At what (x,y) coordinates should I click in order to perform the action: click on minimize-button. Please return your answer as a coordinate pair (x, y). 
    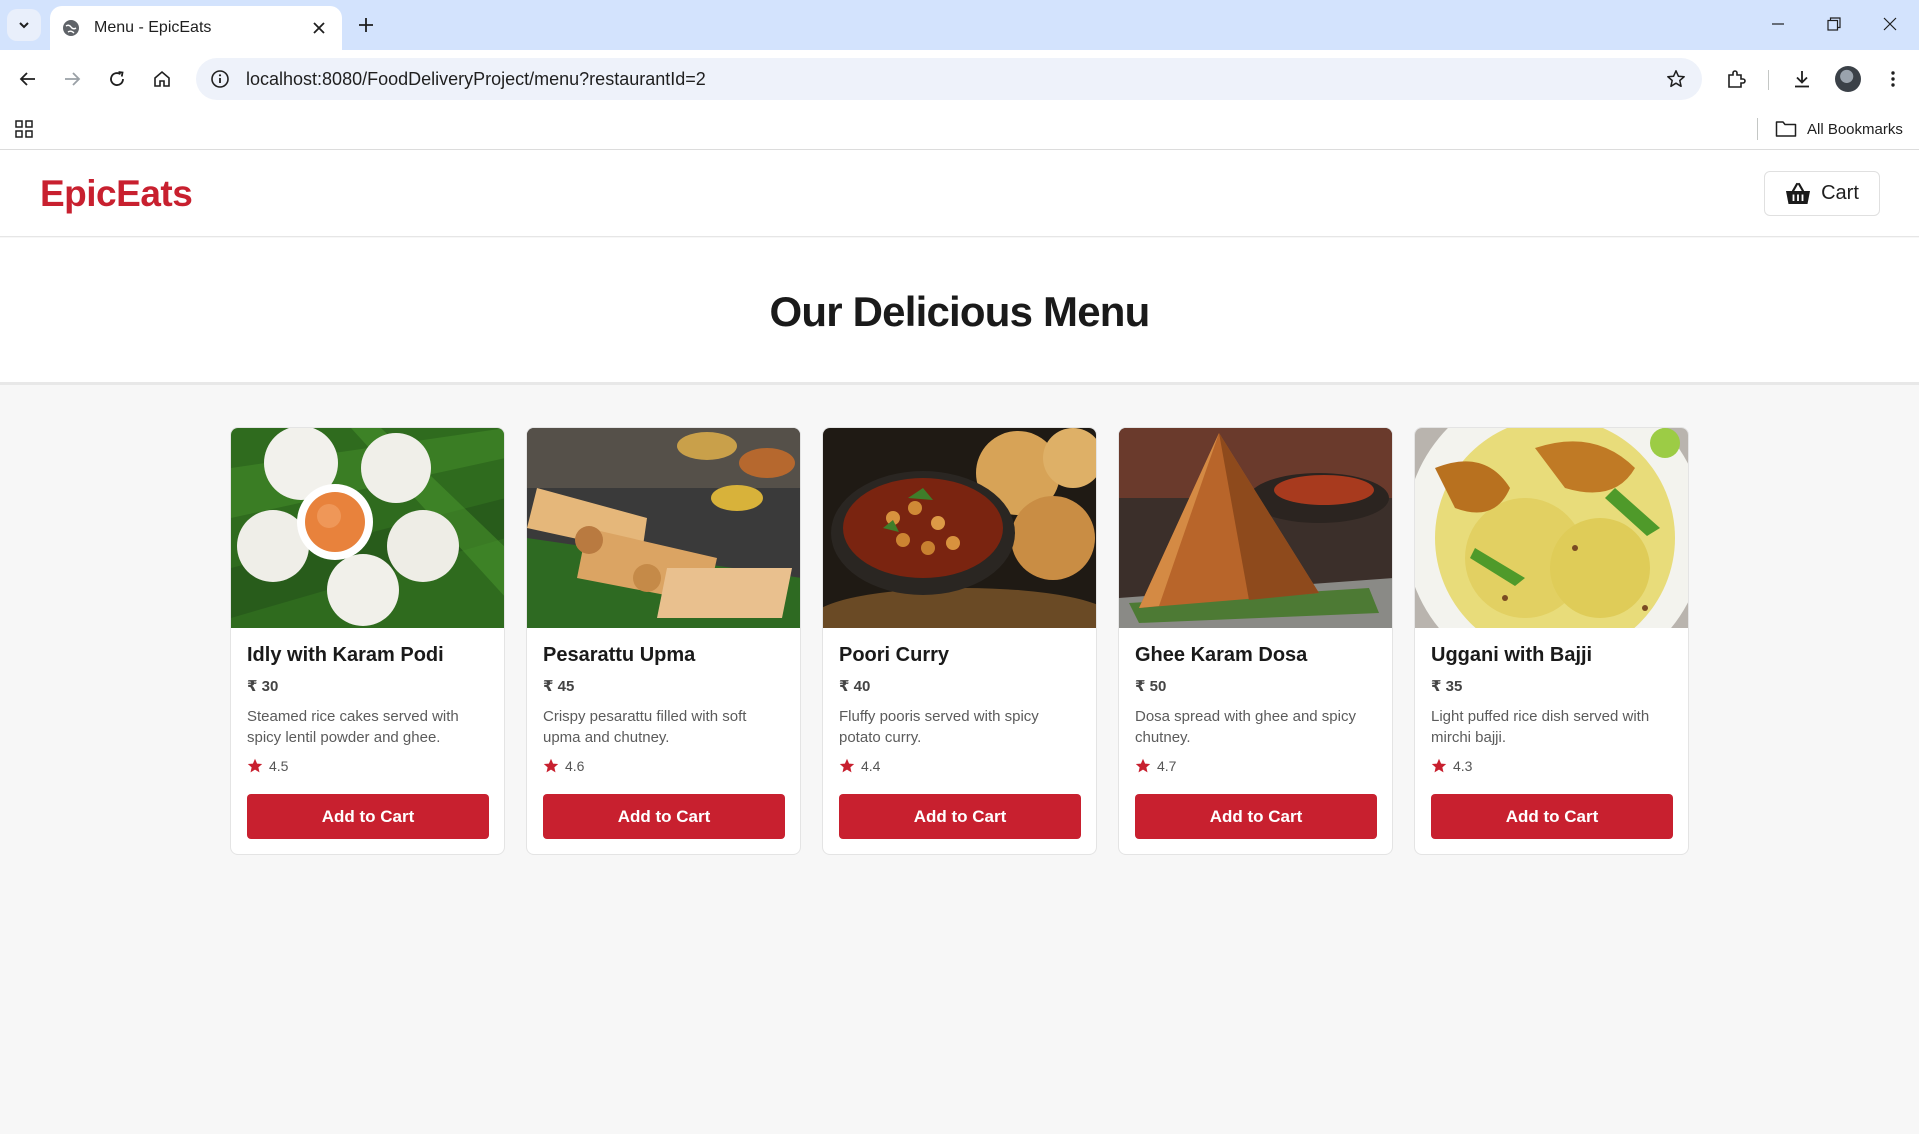
    Looking at the image, I should click on (1778, 24).